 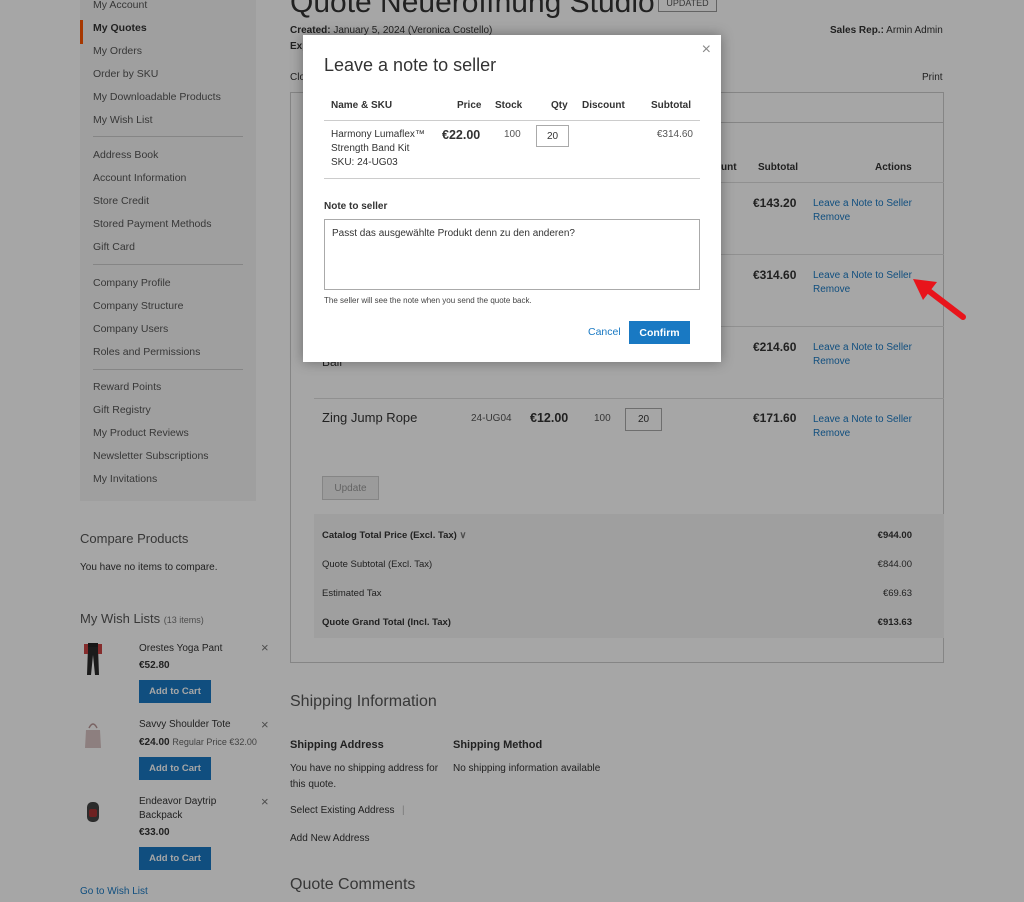 I want to click on close-icon: ×, so click(x=706, y=50).